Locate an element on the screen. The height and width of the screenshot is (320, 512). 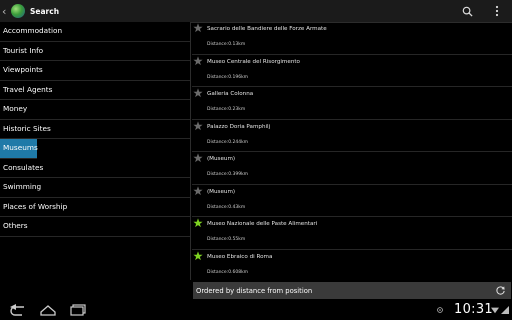
item-distance: Distance:0.196km is located at coordinates (228, 77).